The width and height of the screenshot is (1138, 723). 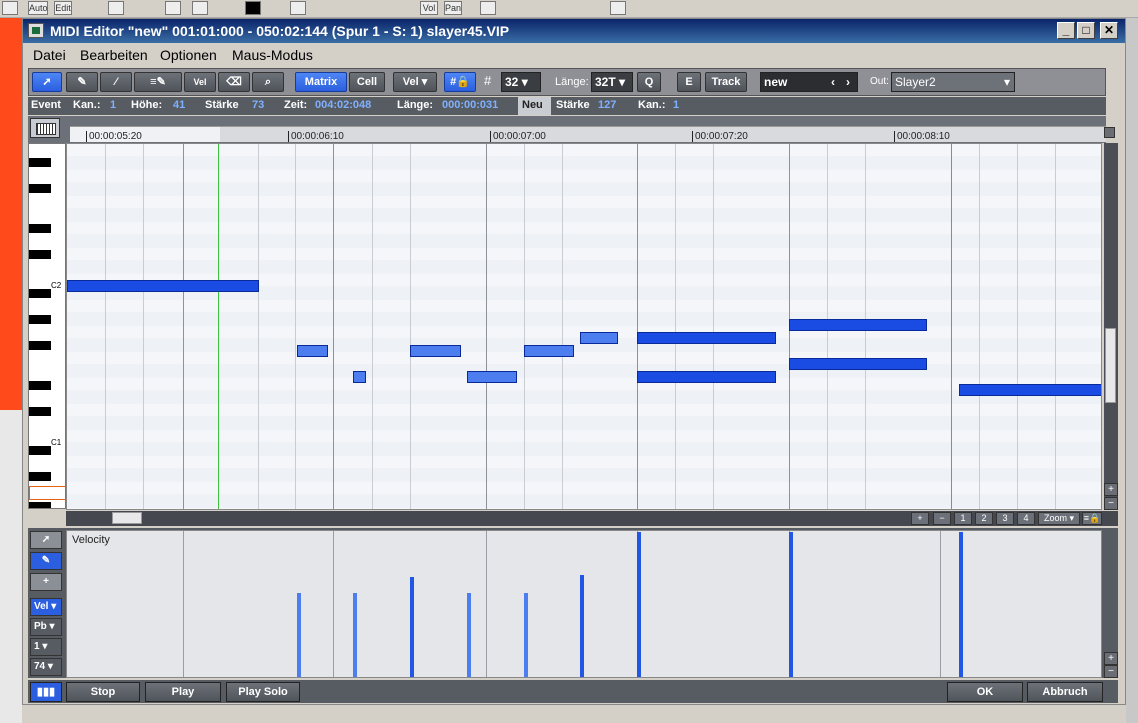 I want to click on cell-button: Cell, so click(x=367, y=82).